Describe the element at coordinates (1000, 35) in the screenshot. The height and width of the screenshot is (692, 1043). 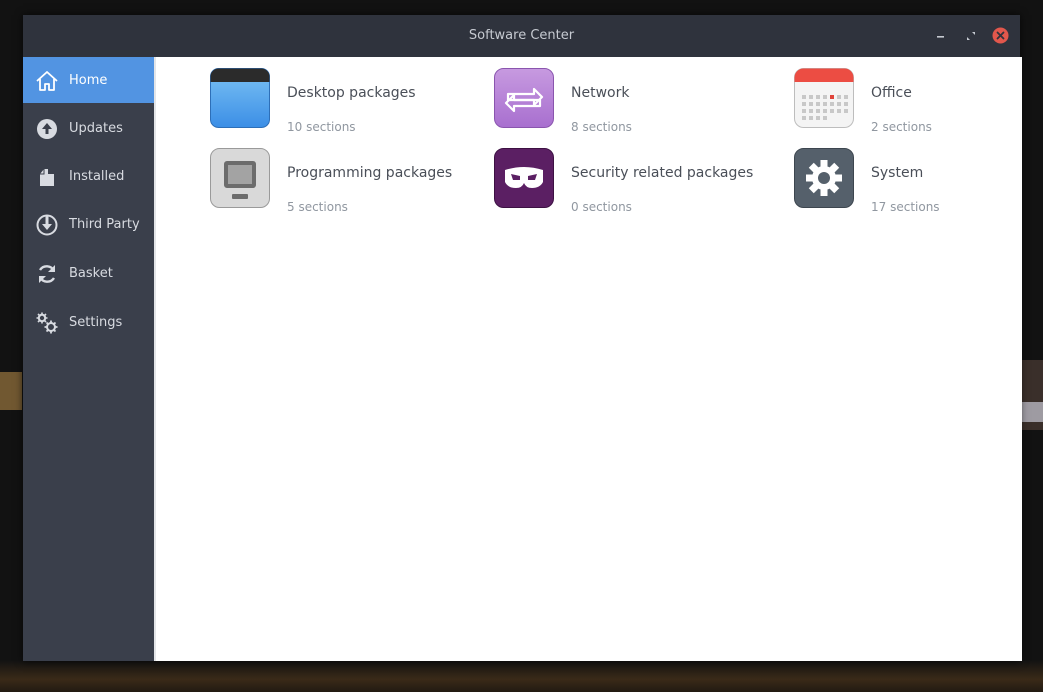
I see `close-button` at that location.